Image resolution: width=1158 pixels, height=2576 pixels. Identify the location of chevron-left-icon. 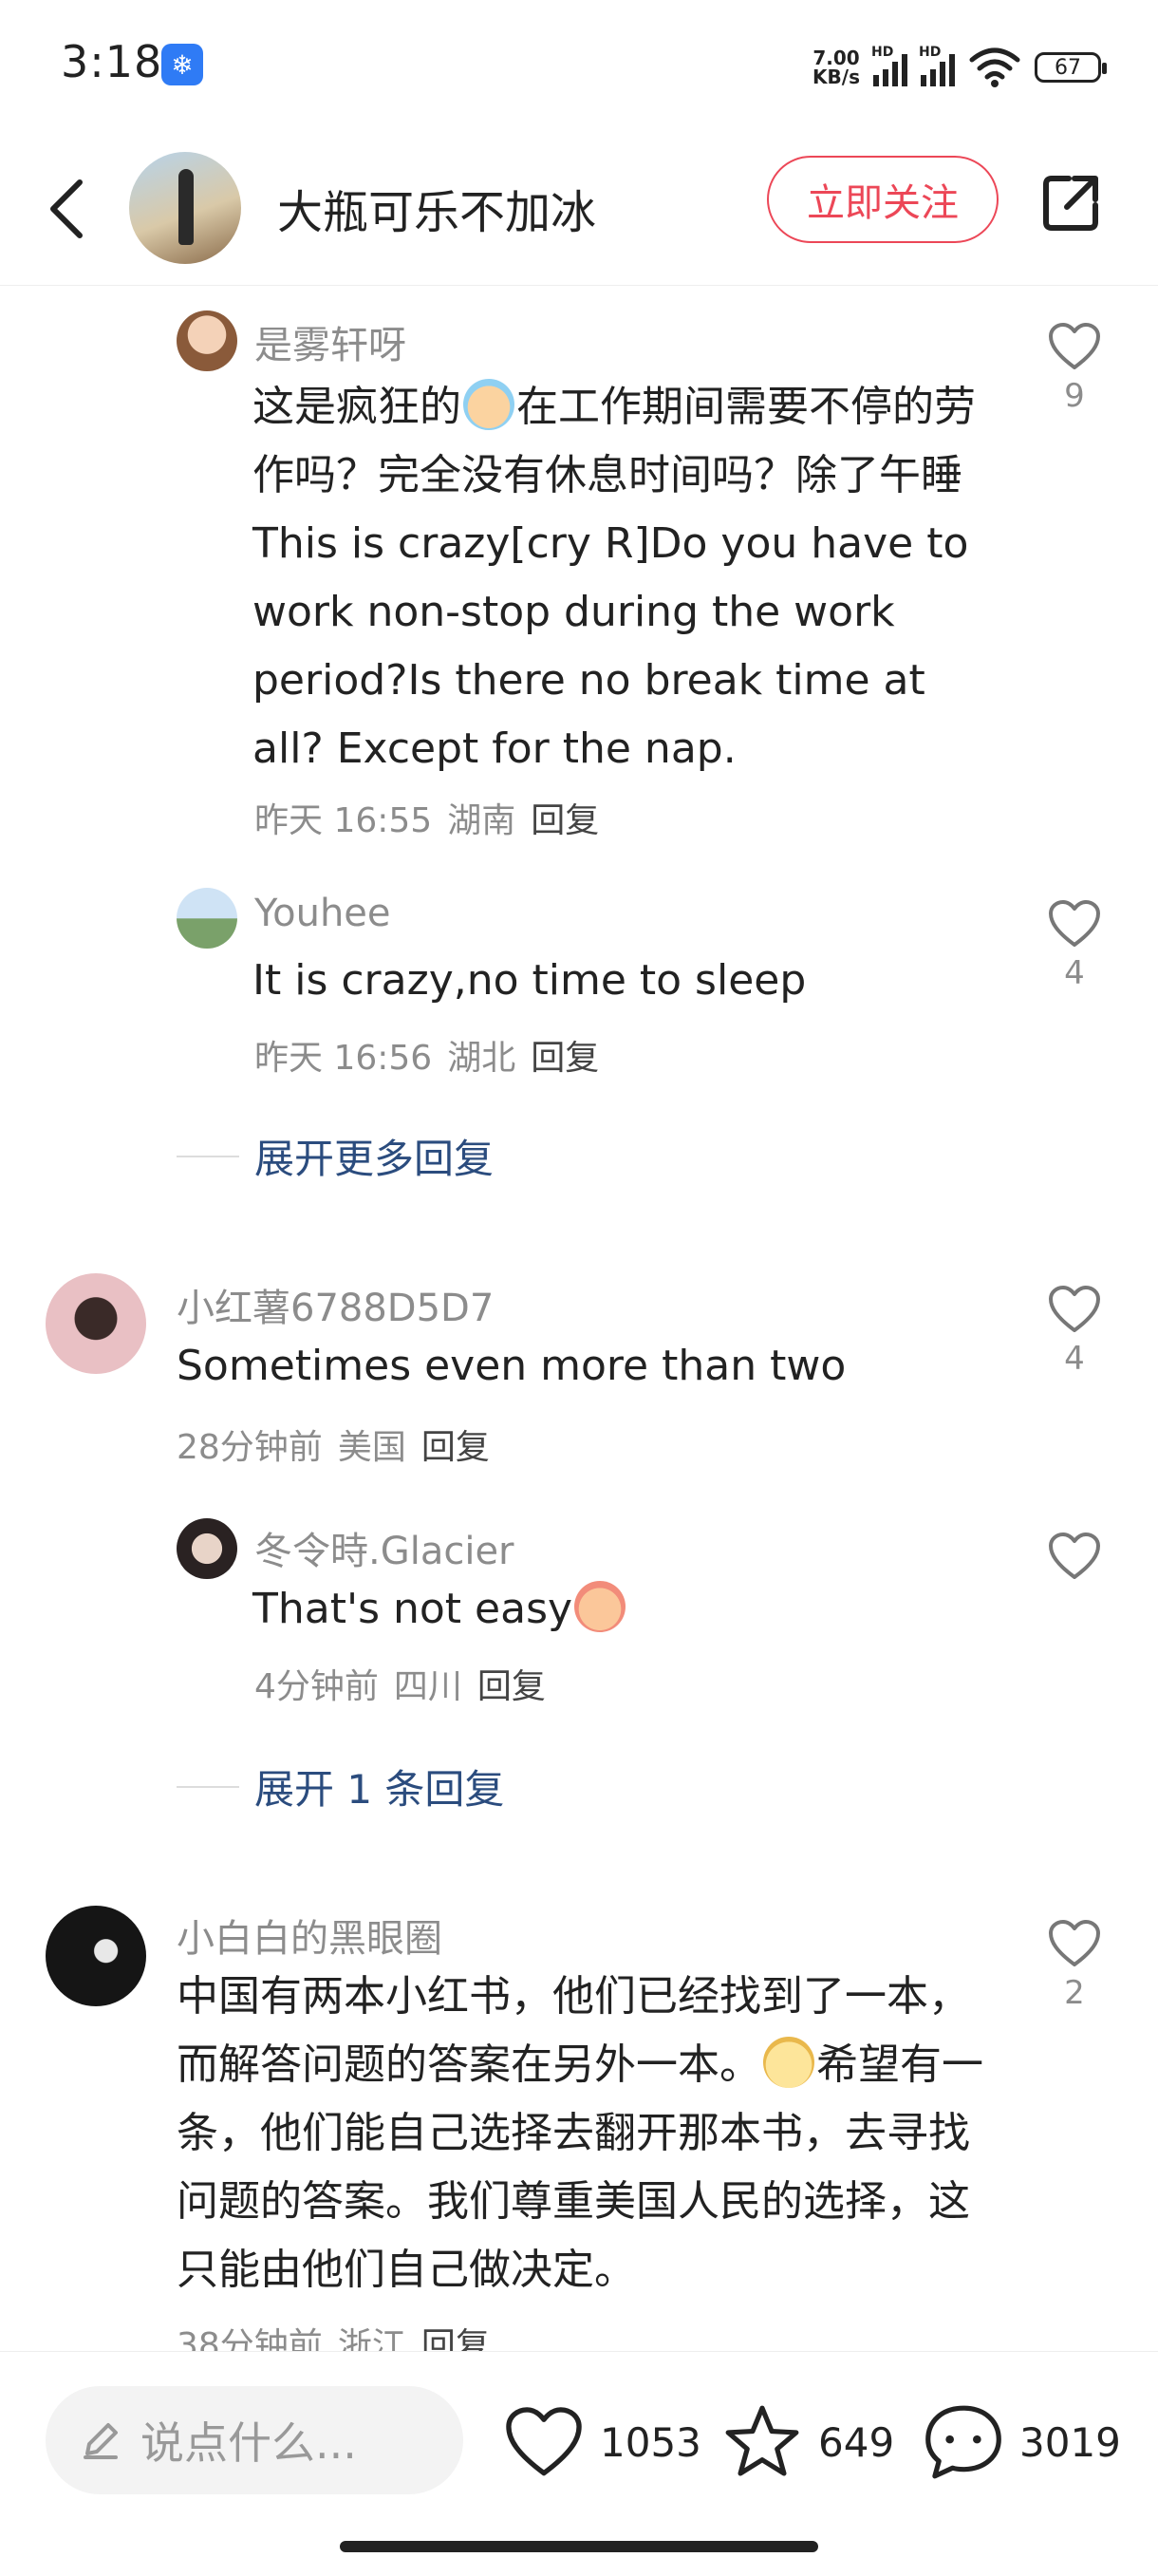
(66, 208).